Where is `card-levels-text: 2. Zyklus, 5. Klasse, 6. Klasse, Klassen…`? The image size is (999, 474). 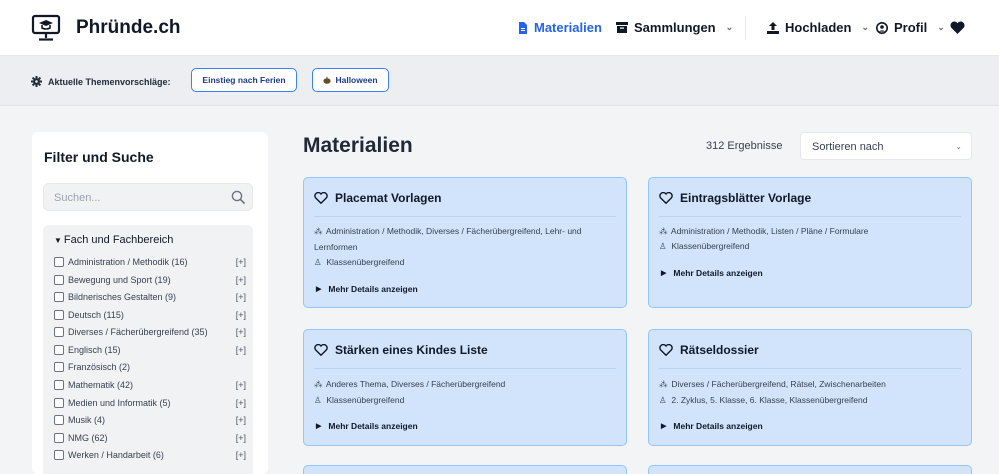 card-levels-text: 2. Zyklus, 5. Klasse, 6. Klasse, Klassen… is located at coordinates (769, 400).